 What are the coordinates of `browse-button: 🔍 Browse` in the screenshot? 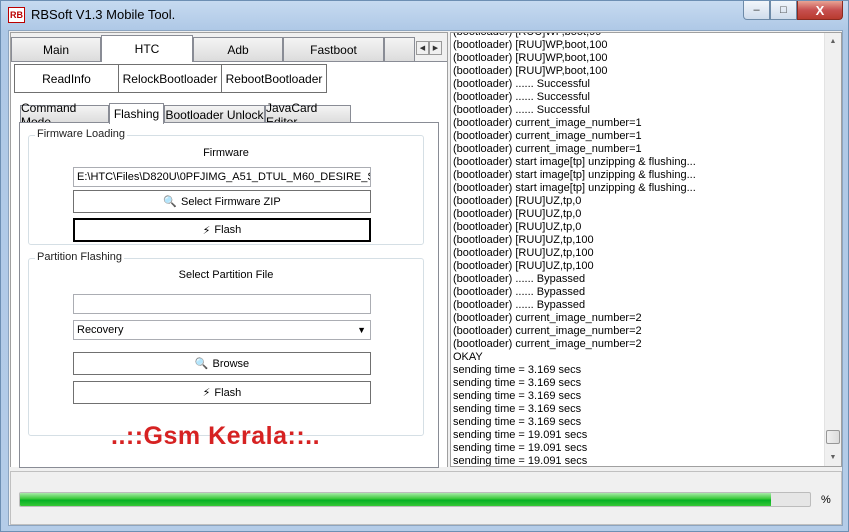 It's located at (222, 363).